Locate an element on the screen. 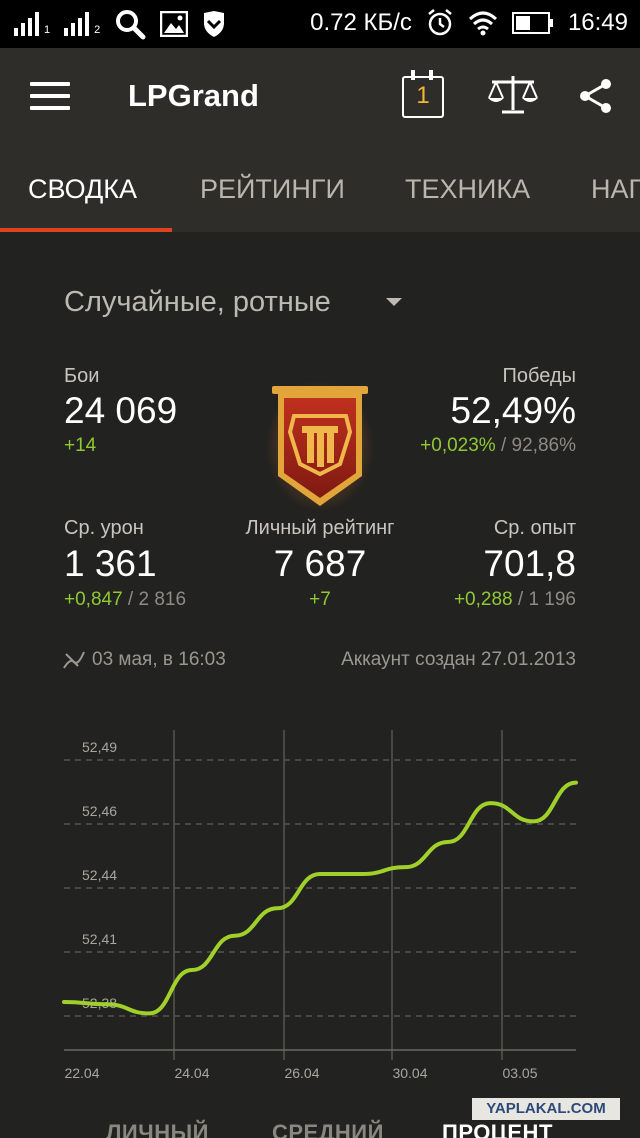  avg-exp-label: Ср. опыт is located at coordinates (534, 528).